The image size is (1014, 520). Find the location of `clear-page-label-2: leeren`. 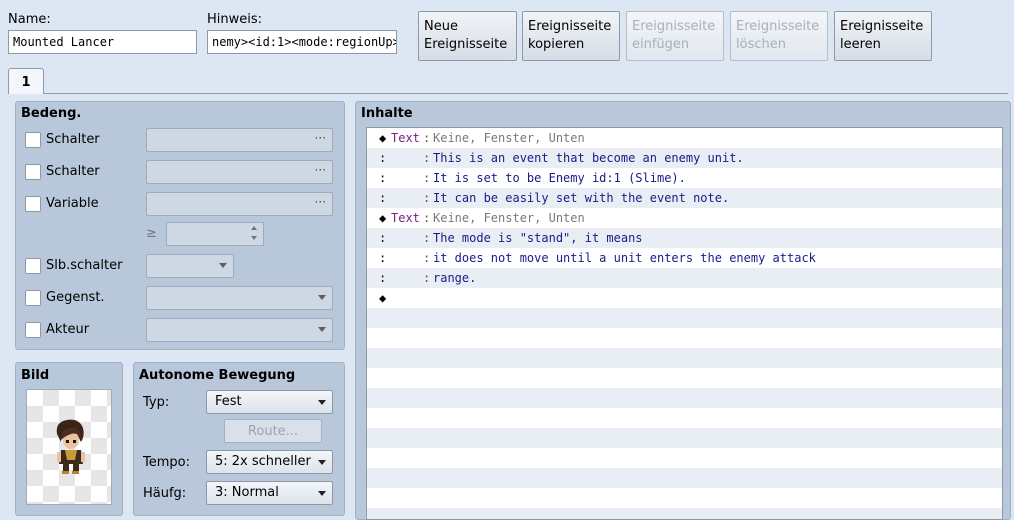

clear-page-label-2: leeren is located at coordinates (860, 44).